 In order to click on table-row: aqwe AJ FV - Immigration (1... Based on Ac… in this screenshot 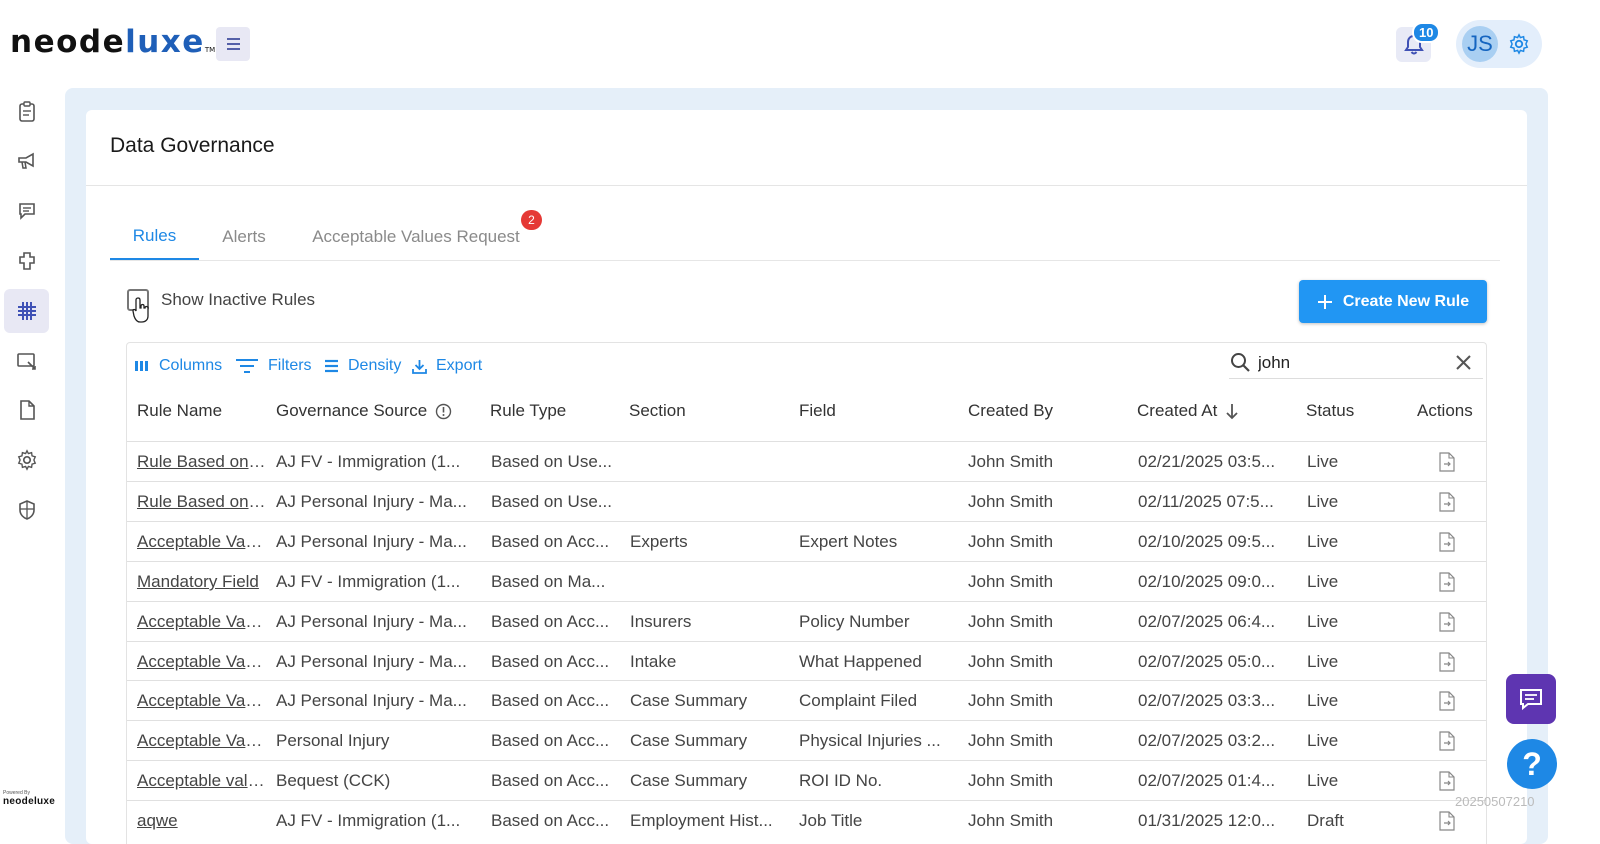, I will do `click(806, 820)`.